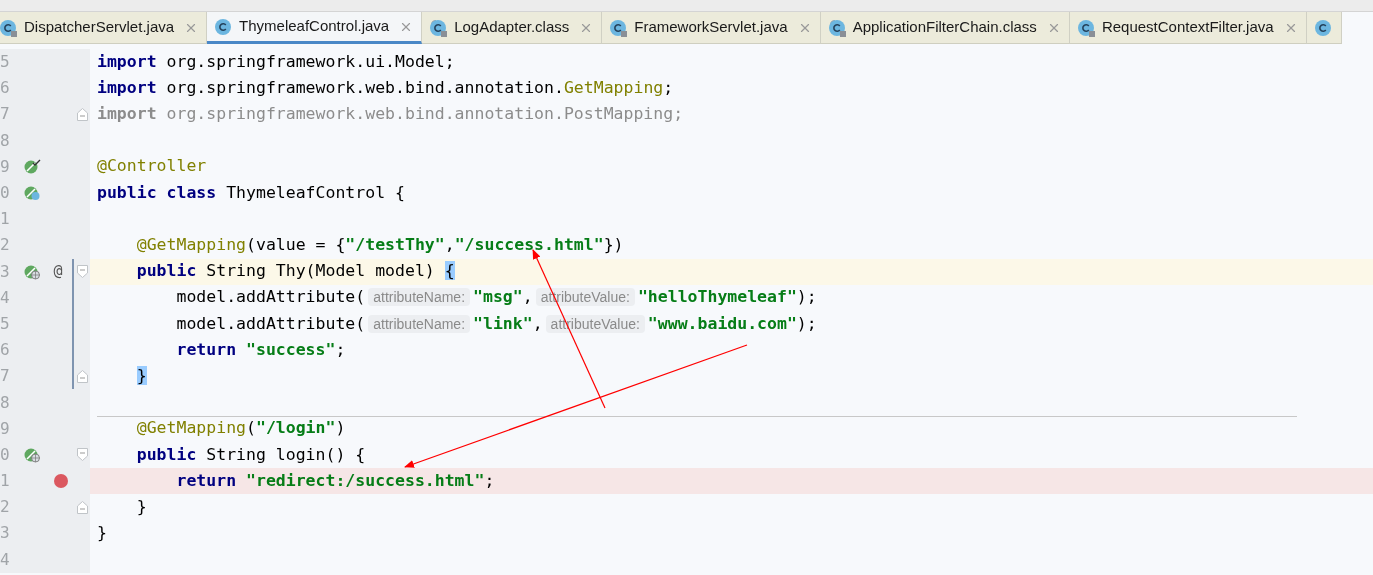  Describe the element at coordinates (1324, 28) in the screenshot. I see `editor-tab` at that location.